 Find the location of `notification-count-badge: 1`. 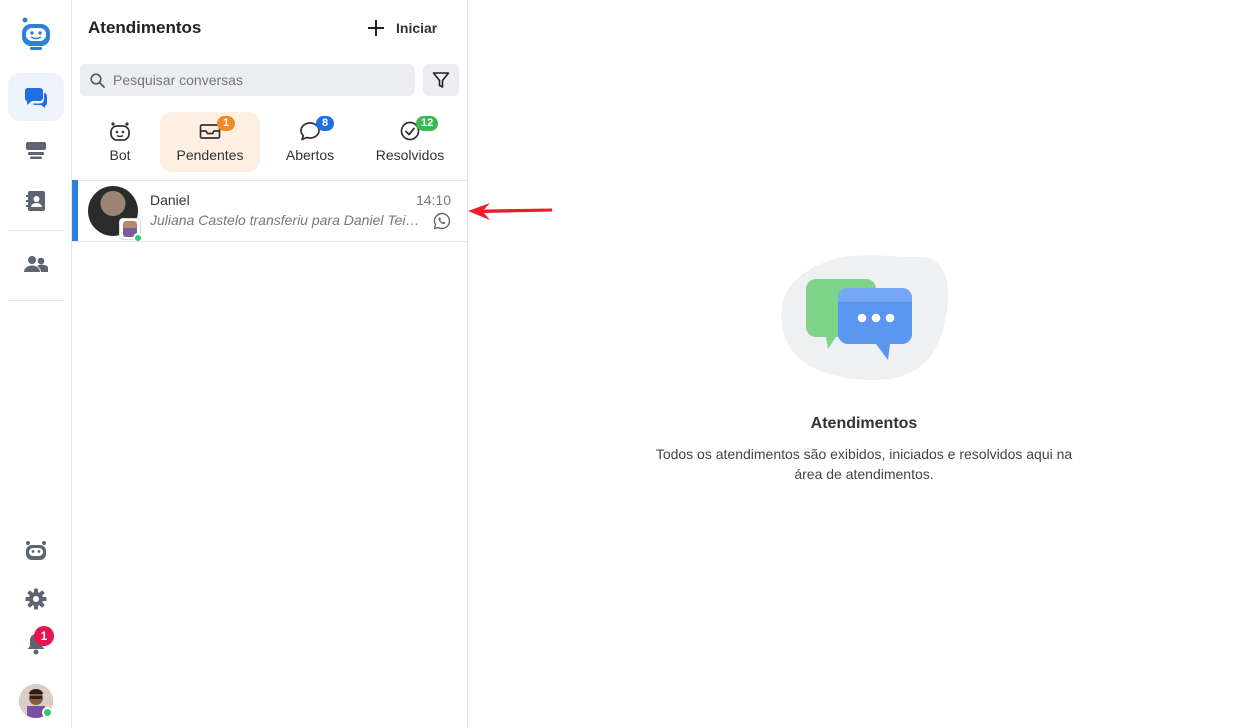

notification-count-badge: 1 is located at coordinates (44, 636).